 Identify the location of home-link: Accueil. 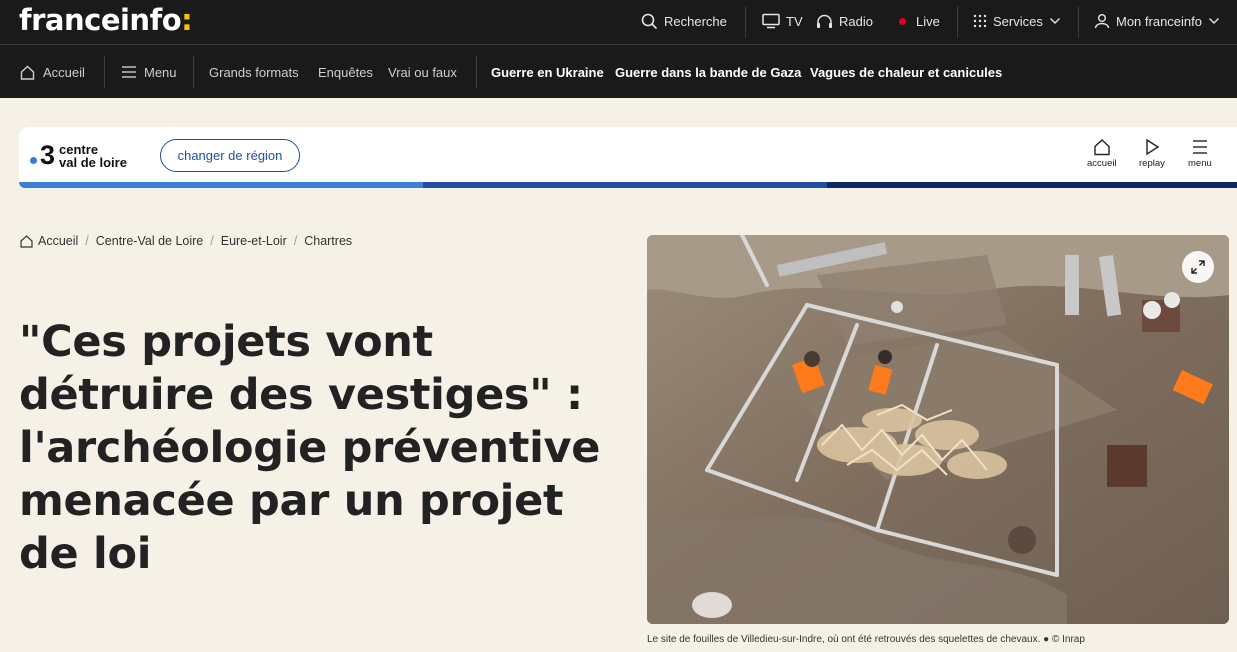
(52, 72).